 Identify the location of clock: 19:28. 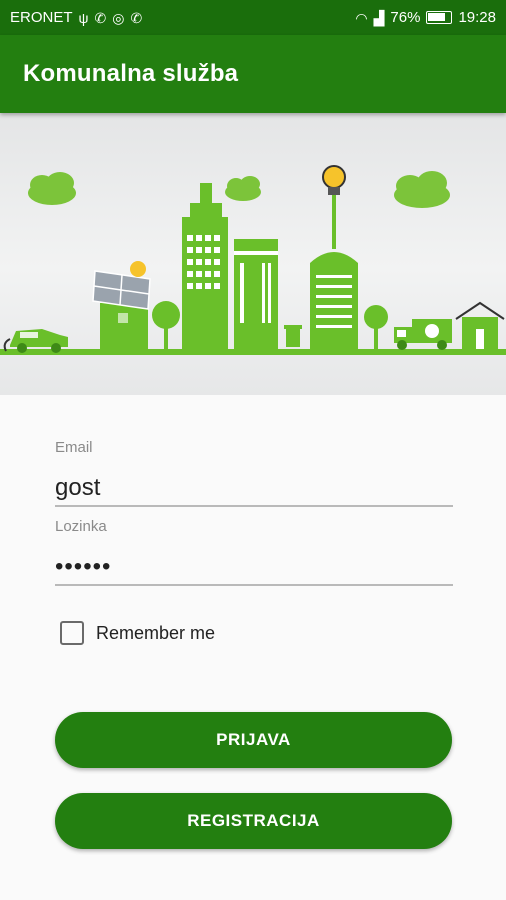
(477, 17).